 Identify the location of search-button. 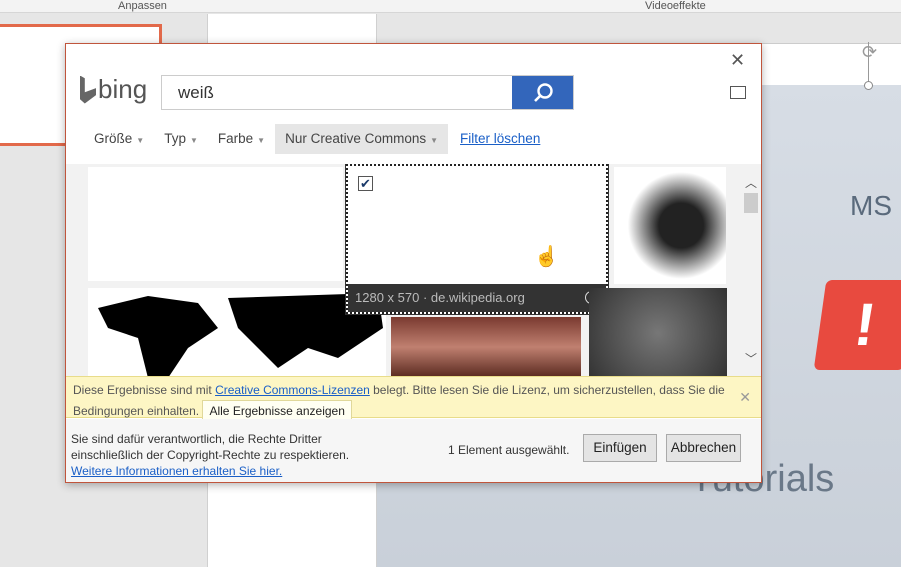
(542, 92).